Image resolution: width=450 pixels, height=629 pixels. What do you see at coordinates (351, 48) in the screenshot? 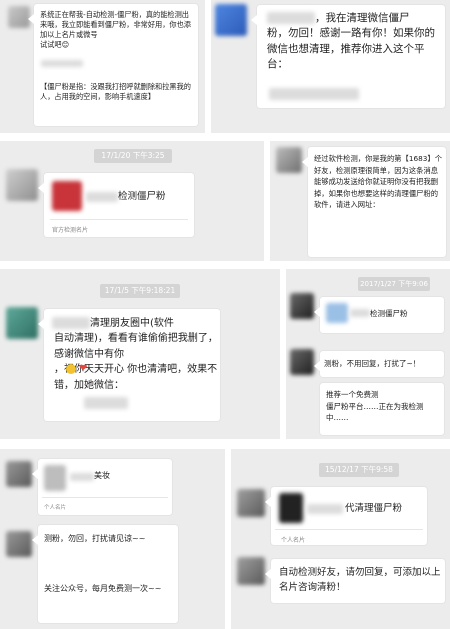
I see `message-text: 粉，勿回！感谢一路有你！如果你的微信也想清理，推荐你进入这个平台：` at bounding box center [351, 48].